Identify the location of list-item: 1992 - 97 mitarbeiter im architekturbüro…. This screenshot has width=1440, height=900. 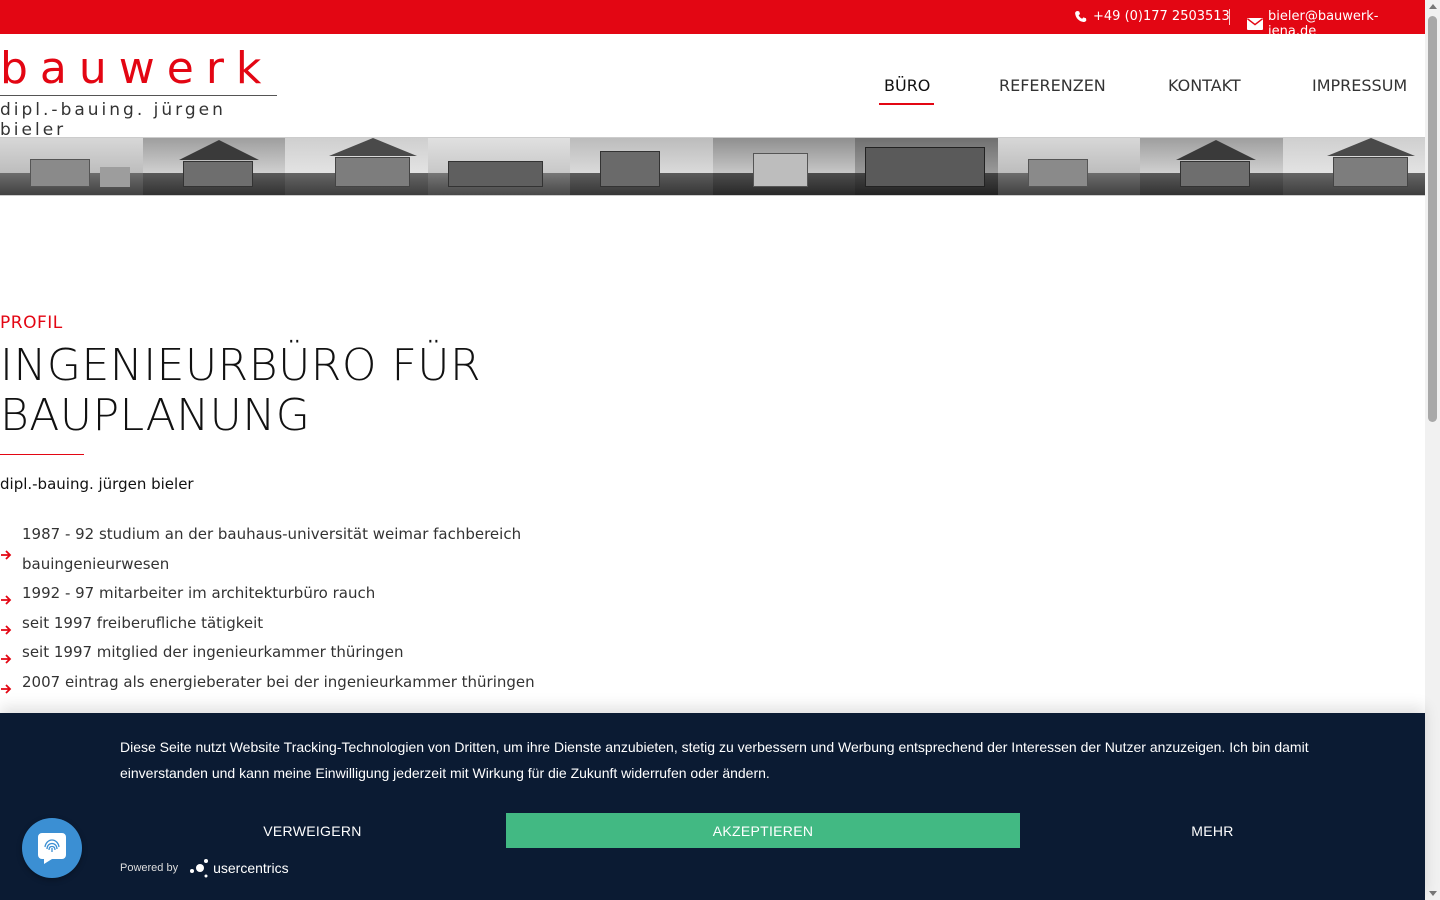
(280, 594).